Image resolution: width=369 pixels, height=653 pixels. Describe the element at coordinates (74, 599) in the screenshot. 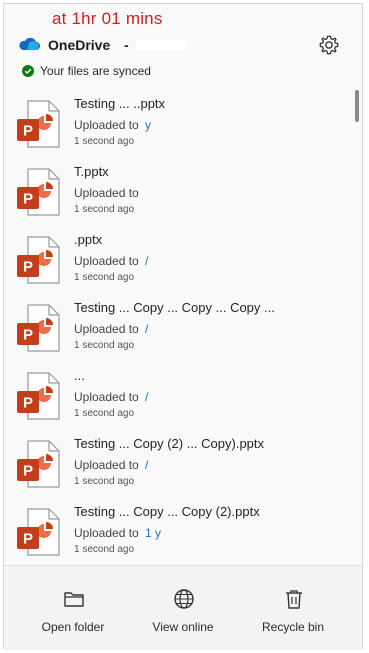

I see `folder-icon` at that location.